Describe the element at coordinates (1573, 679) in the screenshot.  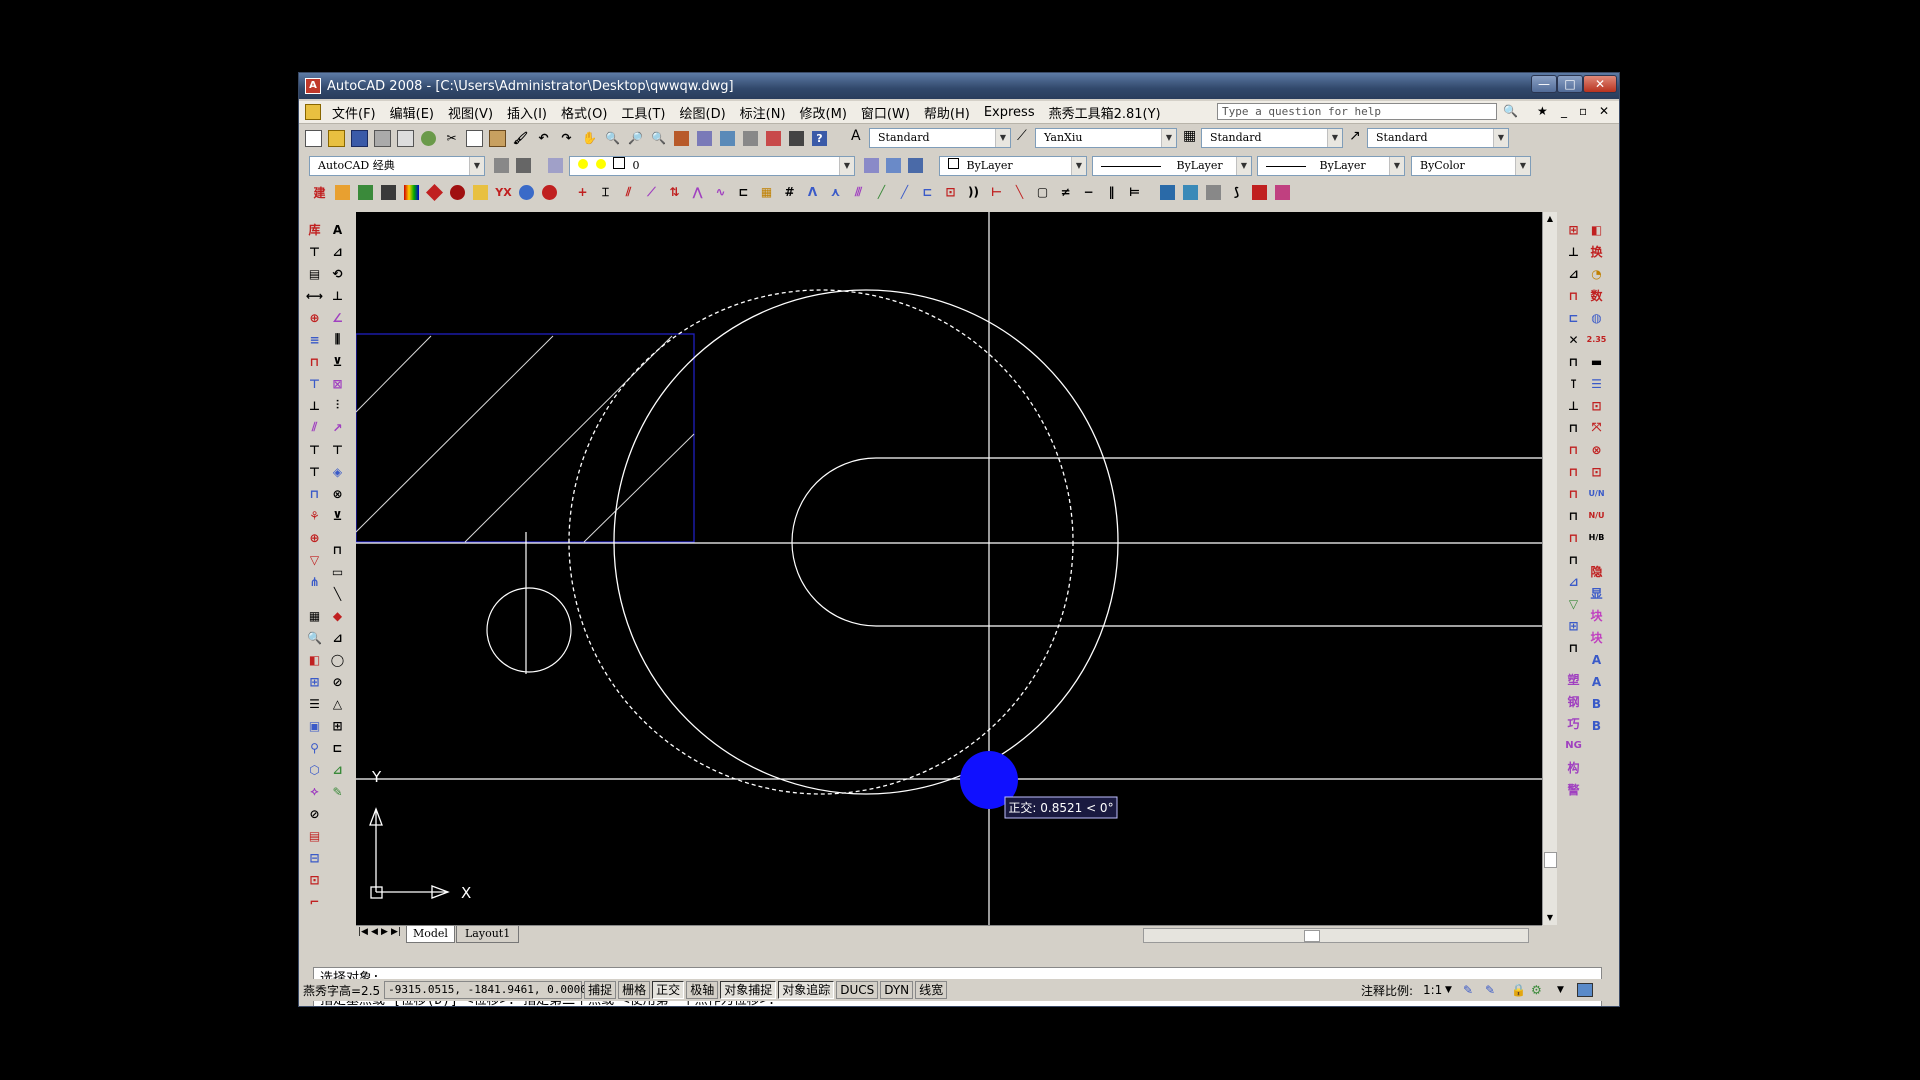
I see `rt1-plastic-icon: 塑` at that location.